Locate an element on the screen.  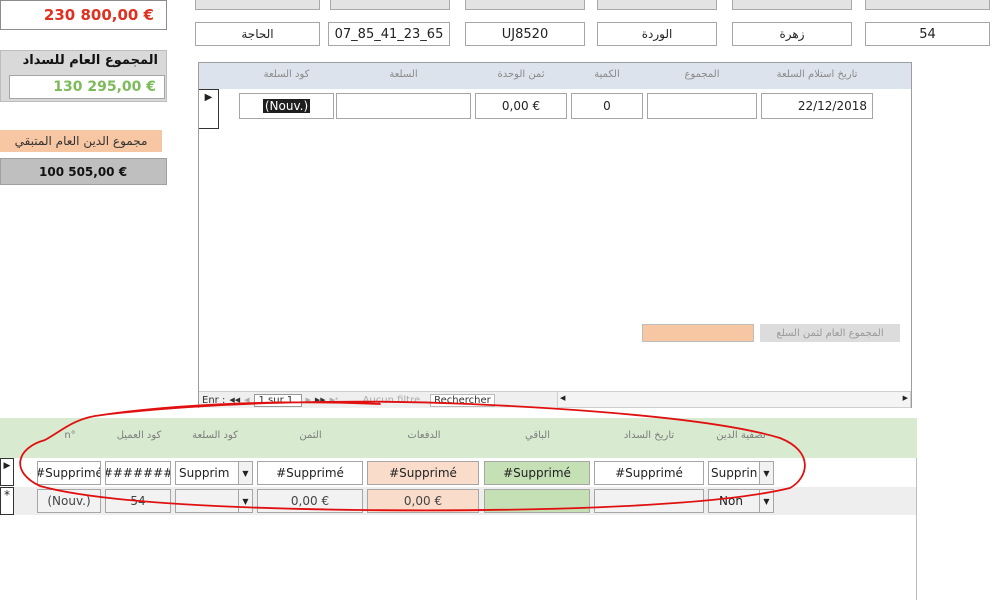
products-total-value is located at coordinates (698, 333).